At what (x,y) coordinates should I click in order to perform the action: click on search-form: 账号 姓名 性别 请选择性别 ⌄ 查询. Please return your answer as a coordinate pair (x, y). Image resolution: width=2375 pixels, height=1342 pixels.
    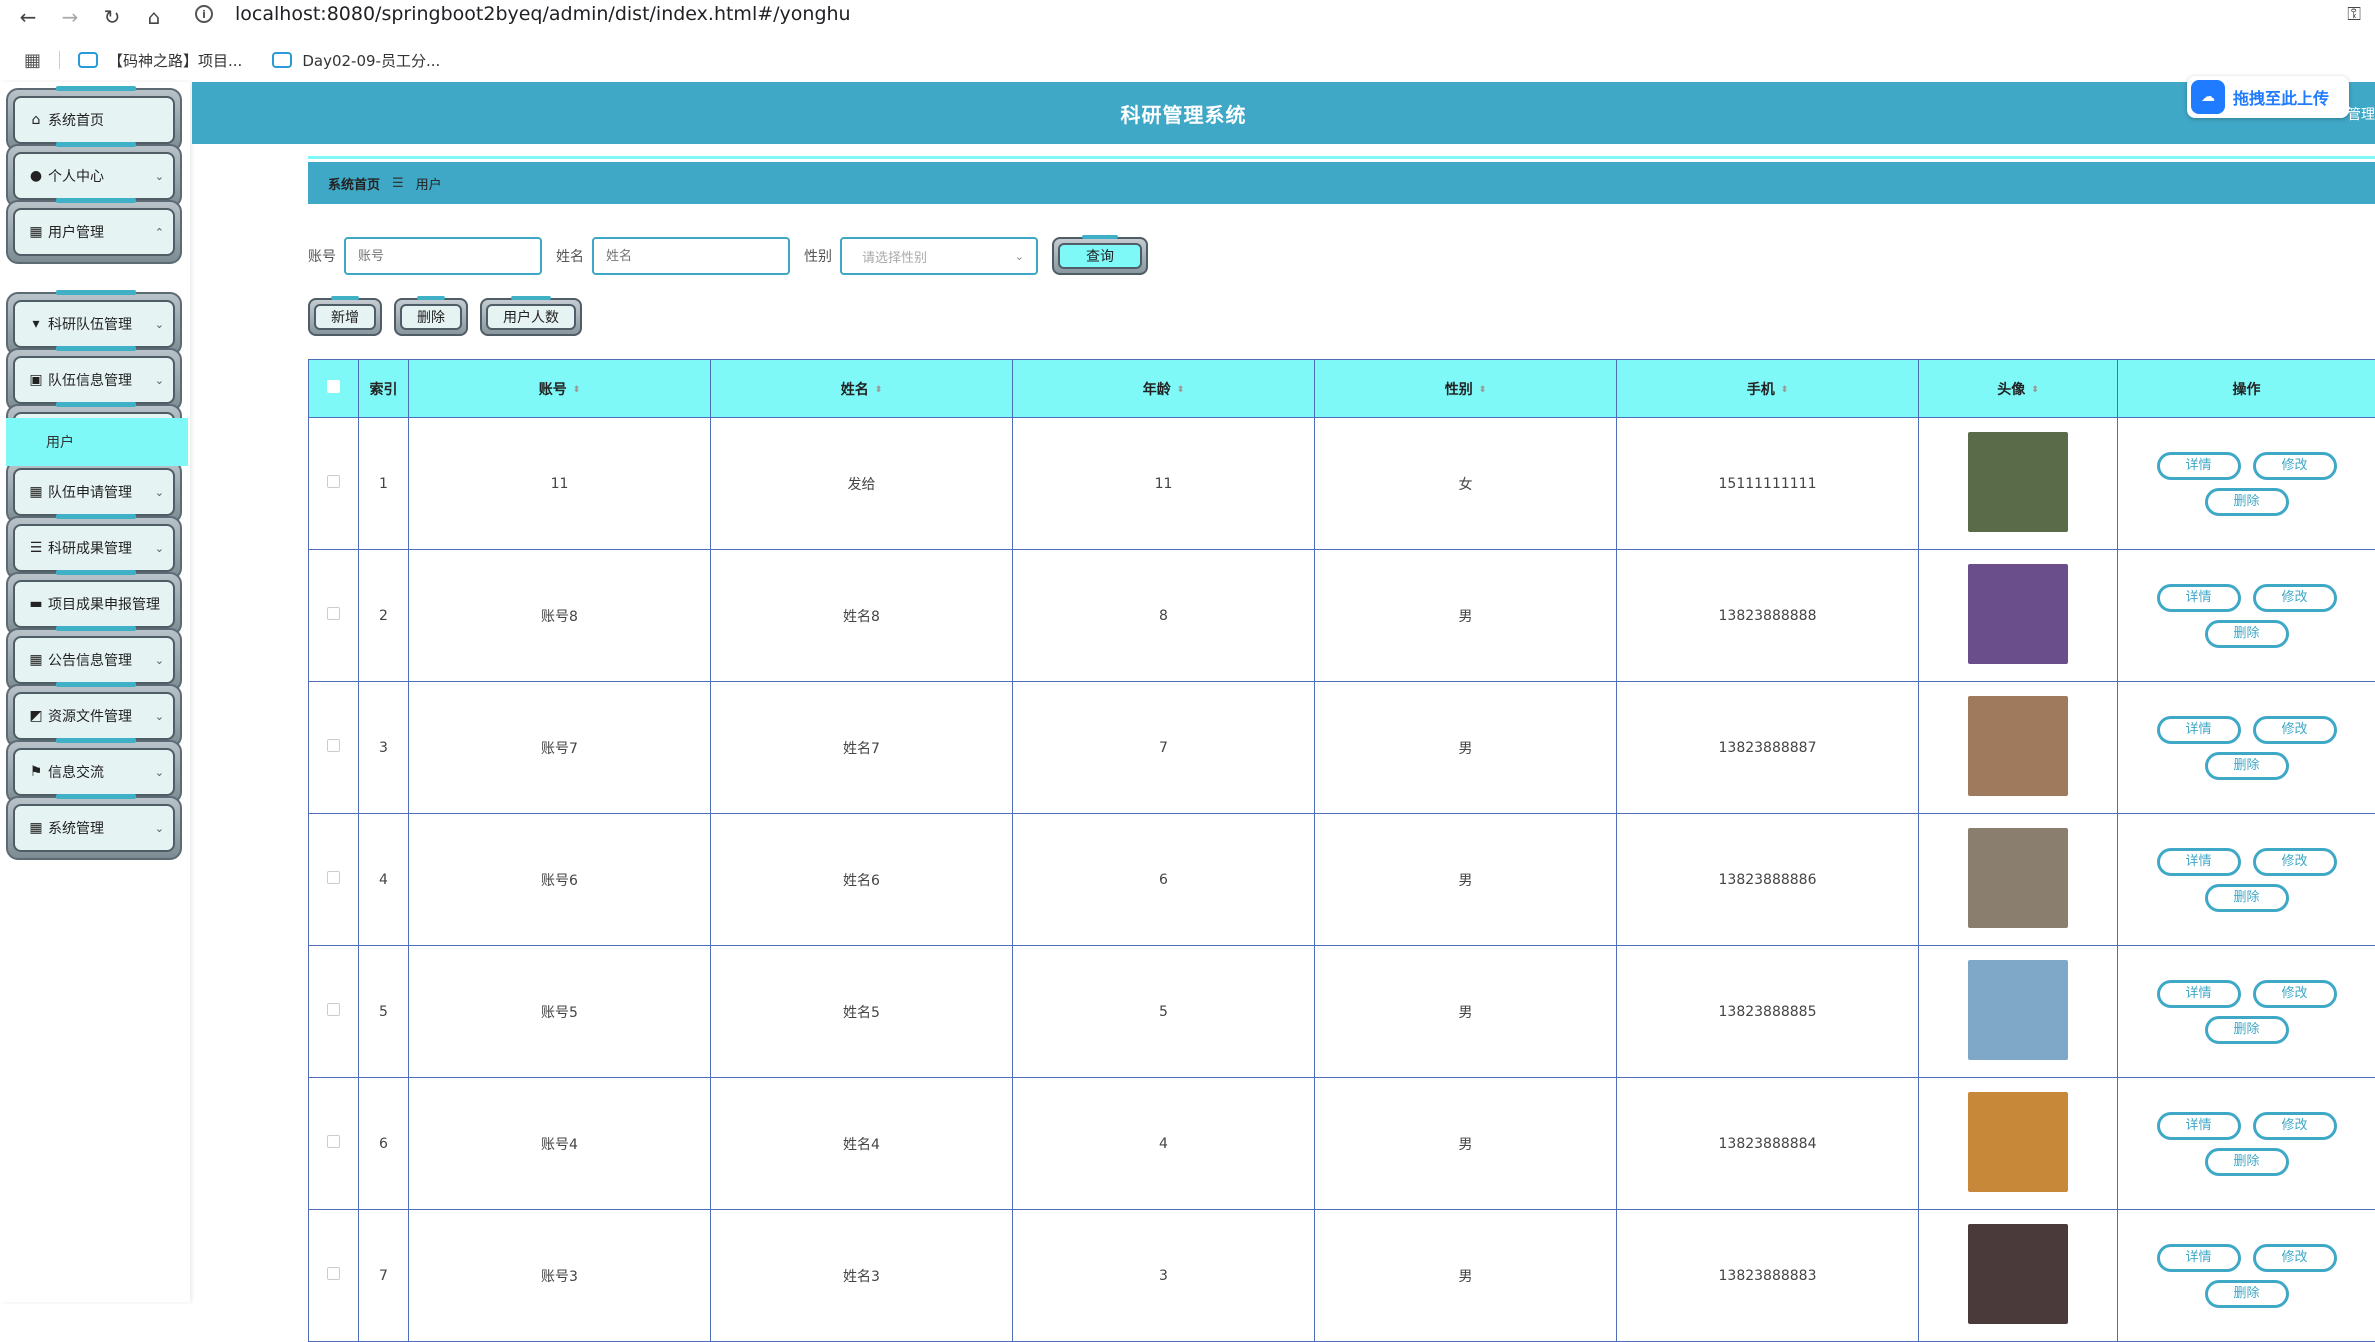
    Looking at the image, I should click on (728, 256).